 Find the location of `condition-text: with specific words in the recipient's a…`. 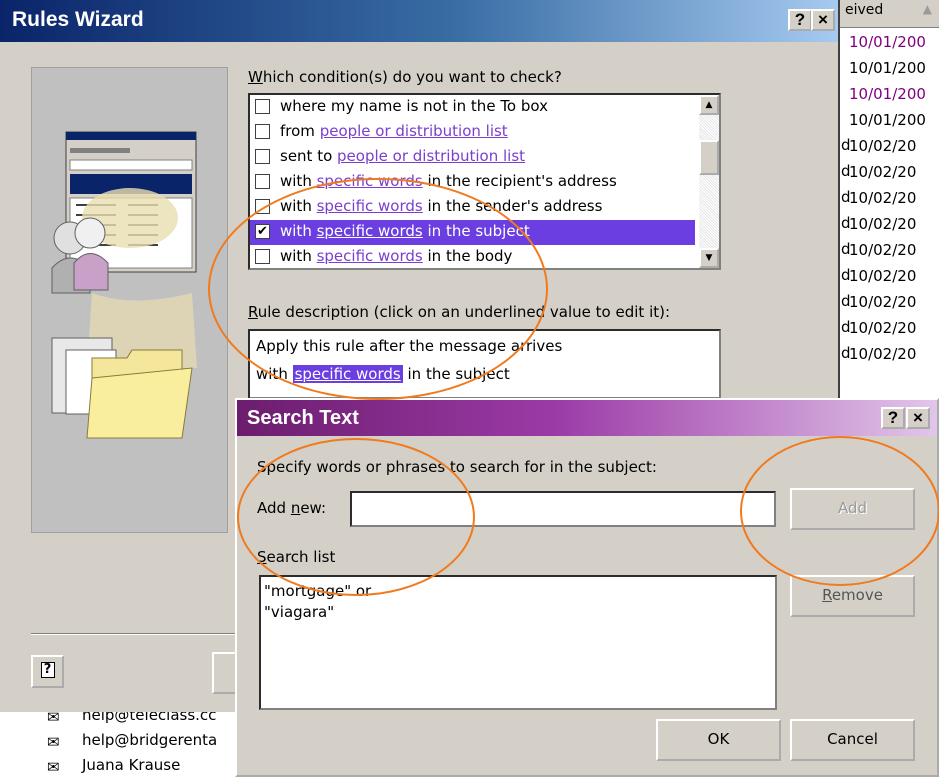

condition-text: with specific words in the recipient's a… is located at coordinates (448, 181).